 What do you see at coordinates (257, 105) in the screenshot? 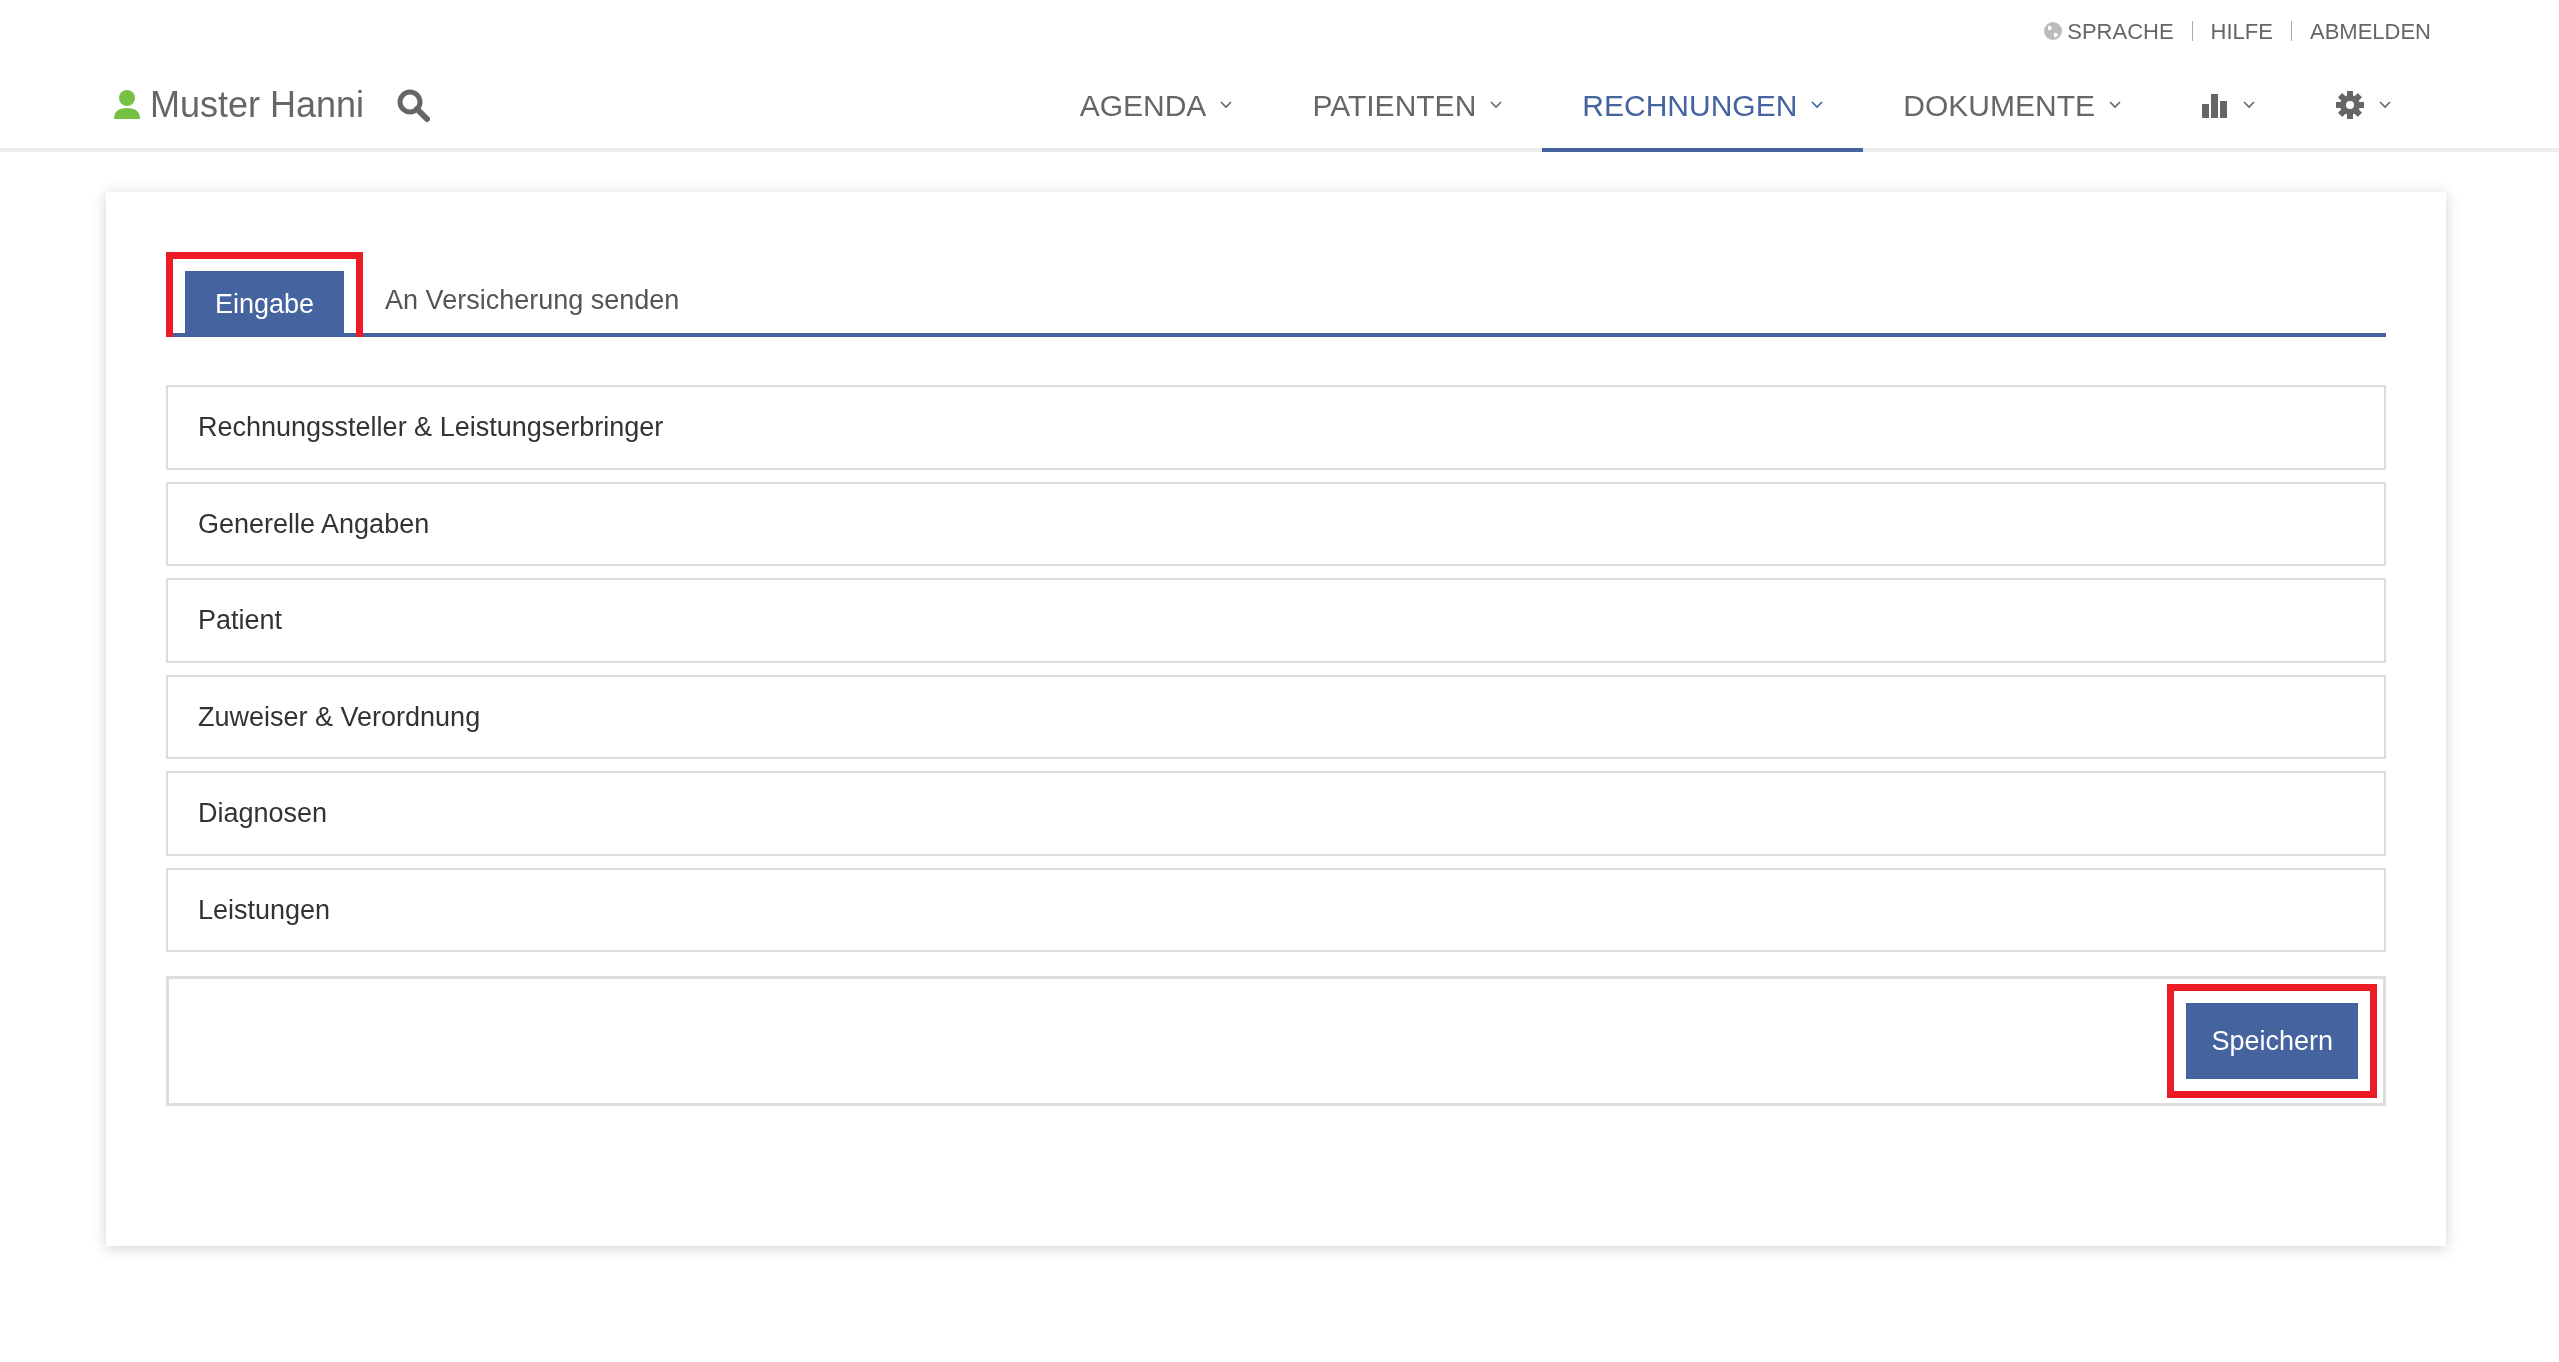
I see `user-name: Muster Hanni` at bounding box center [257, 105].